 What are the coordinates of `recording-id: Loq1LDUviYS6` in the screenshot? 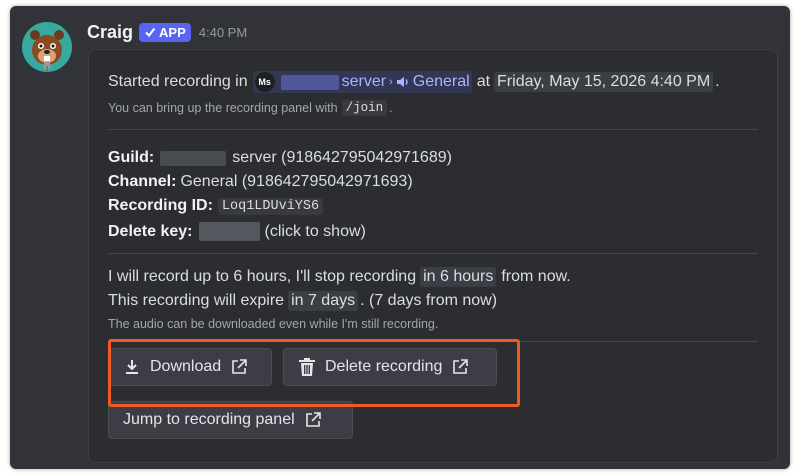 It's located at (270, 206).